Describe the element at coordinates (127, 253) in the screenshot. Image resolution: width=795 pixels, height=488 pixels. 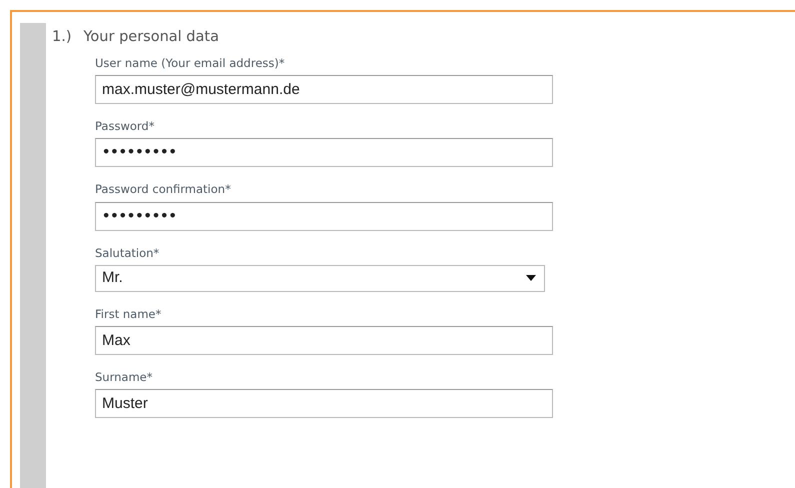
I see `field-label: Salutation*` at that location.